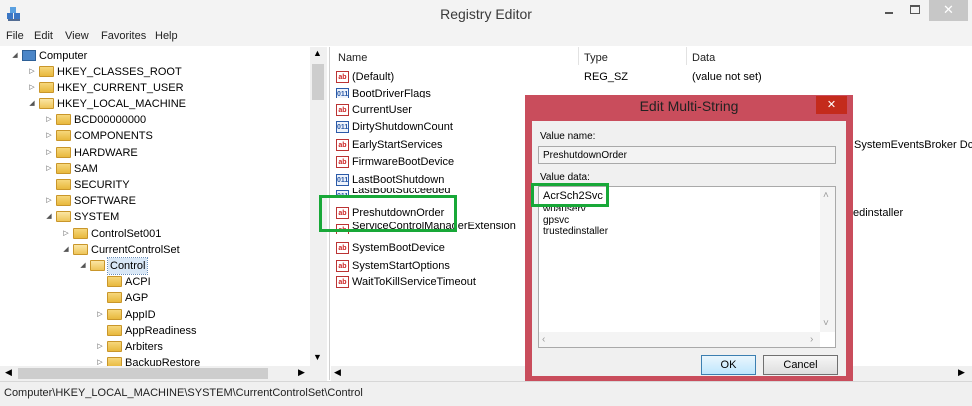  Describe the element at coordinates (915, 10) in the screenshot. I see `maximize-button` at that location.